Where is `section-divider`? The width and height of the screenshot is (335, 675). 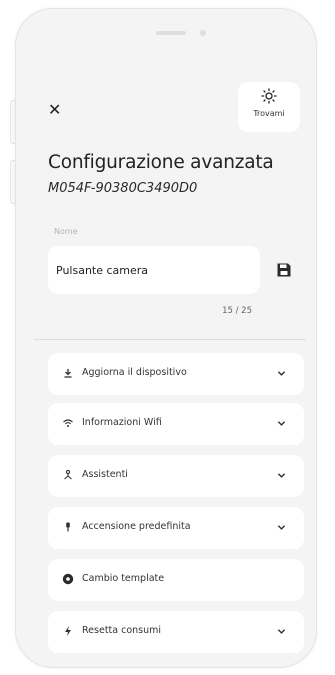
section-divider is located at coordinates (170, 339).